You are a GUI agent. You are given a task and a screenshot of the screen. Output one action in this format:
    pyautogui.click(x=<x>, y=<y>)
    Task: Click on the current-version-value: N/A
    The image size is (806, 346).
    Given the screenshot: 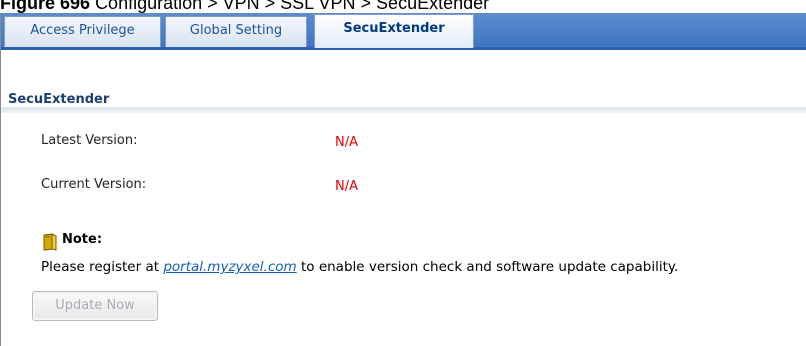 What is the action you would take?
    pyautogui.click(x=346, y=186)
    